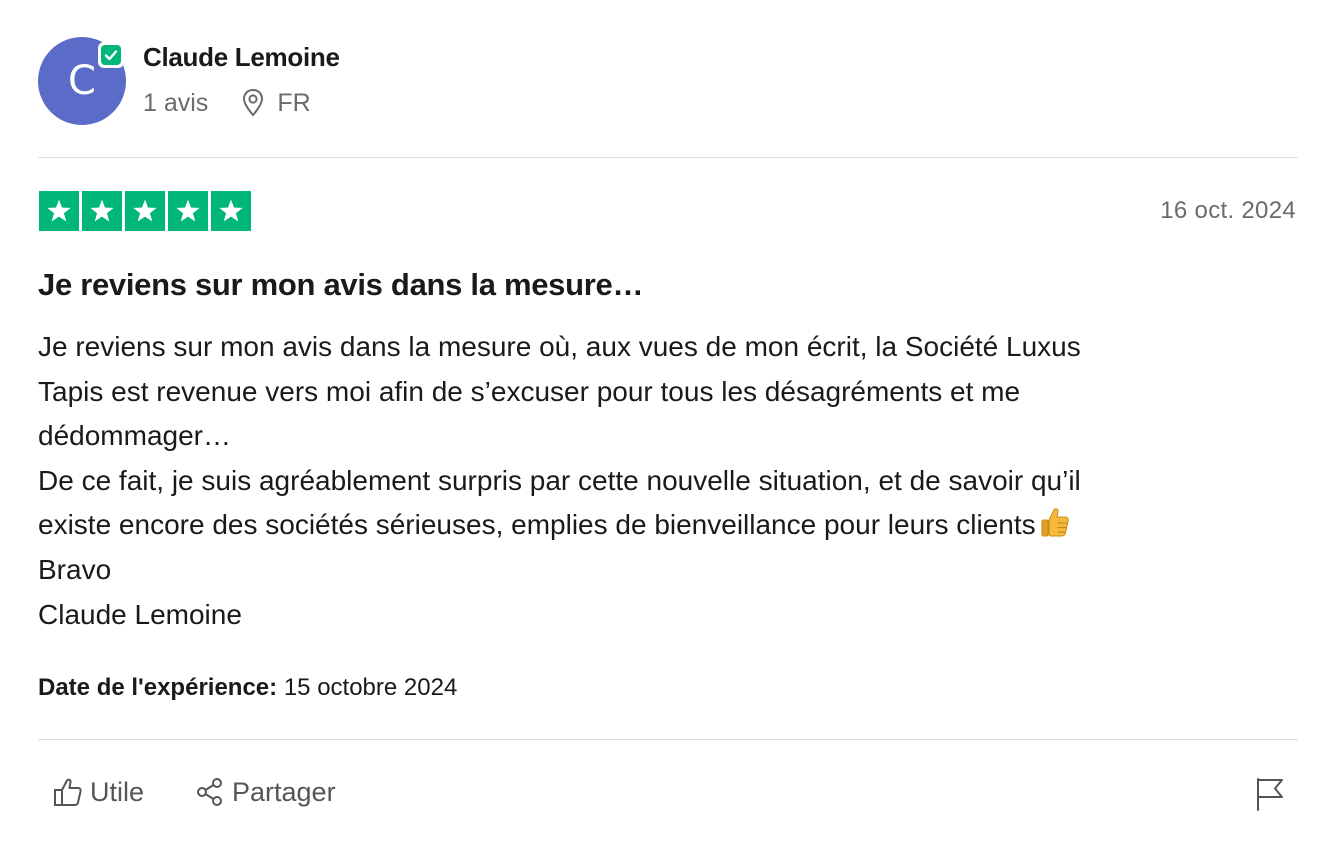  I want to click on review-date: 16 oct. 2024, so click(1228, 210).